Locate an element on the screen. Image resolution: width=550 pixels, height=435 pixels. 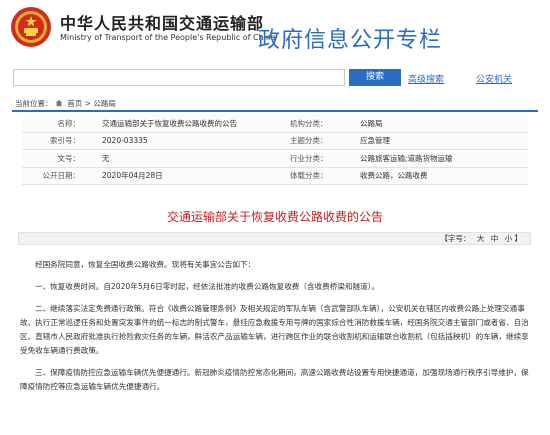
national-emblem-icon is located at coordinates (31, 27).